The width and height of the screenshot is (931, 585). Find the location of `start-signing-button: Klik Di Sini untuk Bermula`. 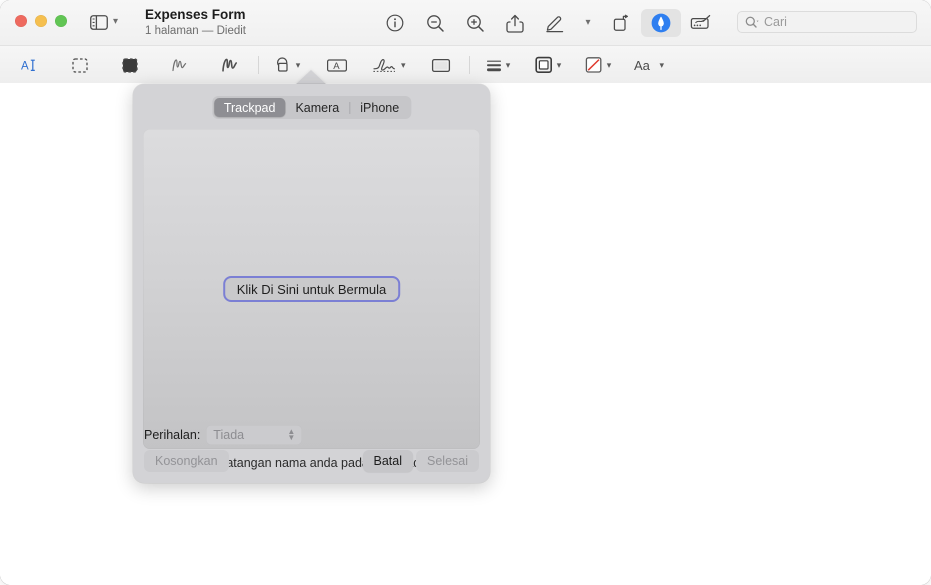

start-signing-button: Klik Di Sini untuk Bermula is located at coordinates (311, 289).